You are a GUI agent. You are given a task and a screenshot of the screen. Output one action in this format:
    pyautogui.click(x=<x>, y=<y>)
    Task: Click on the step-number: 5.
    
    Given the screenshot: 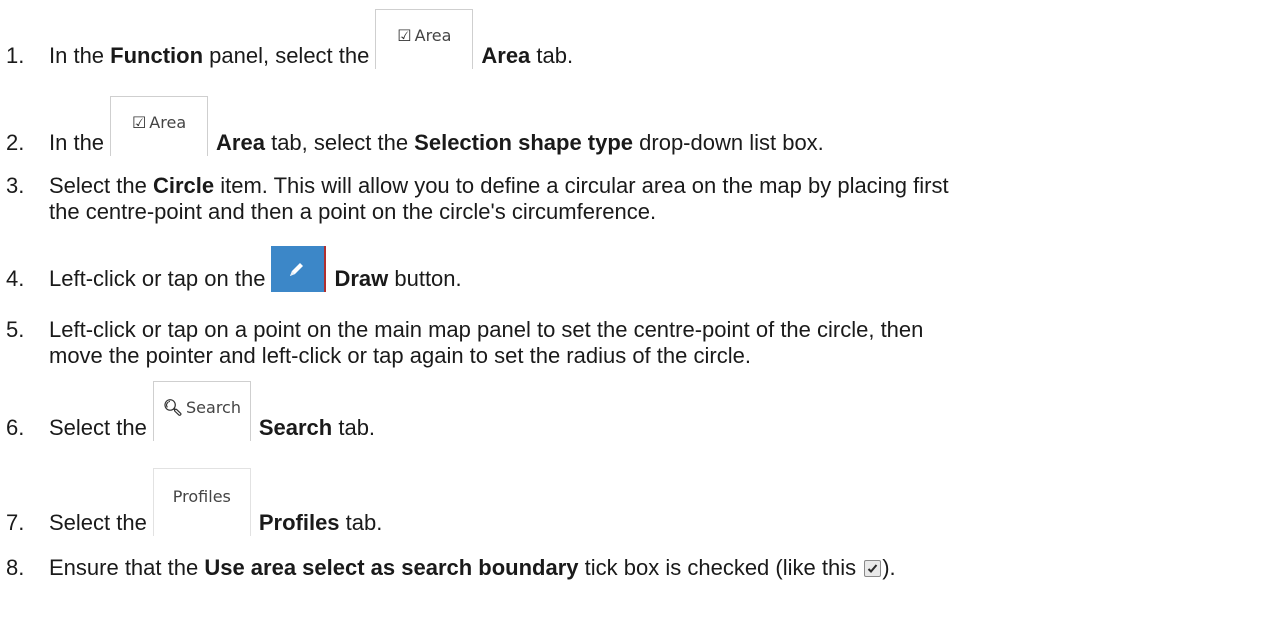 What is the action you would take?
    pyautogui.click(x=15, y=329)
    